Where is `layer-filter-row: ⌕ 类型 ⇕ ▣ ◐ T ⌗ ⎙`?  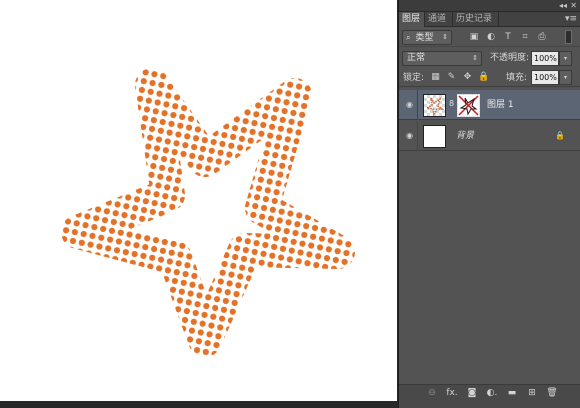 layer-filter-row: ⌕ 类型 ⇕ ▣ ◐ T ⌗ ⎙ is located at coordinates (489, 37).